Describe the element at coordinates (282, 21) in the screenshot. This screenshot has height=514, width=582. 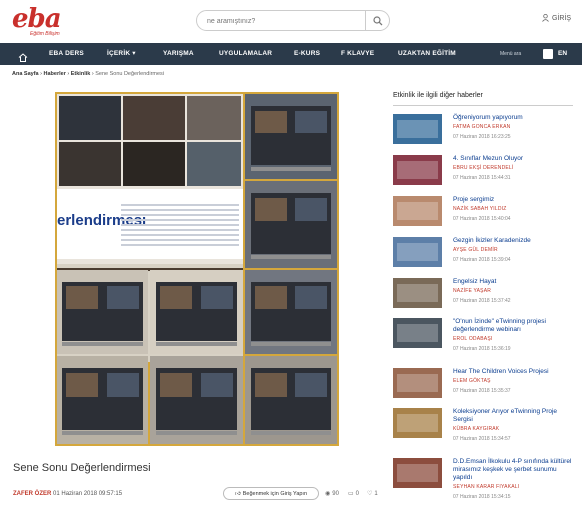
I see `search-input` at that location.